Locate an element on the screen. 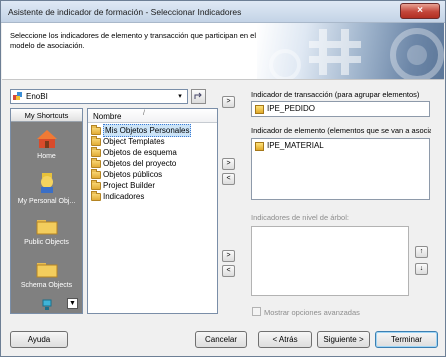 This screenshot has width=446, height=357. remove-tree-level-button: < is located at coordinates (228, 271).